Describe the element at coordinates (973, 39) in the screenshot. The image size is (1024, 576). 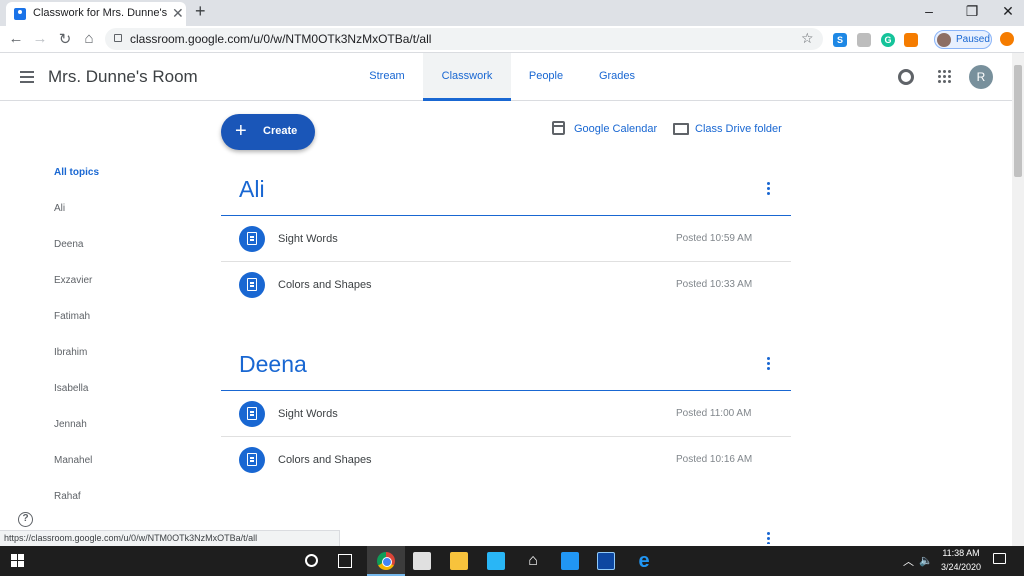
I see `profile-status-label: Paused` at that location.